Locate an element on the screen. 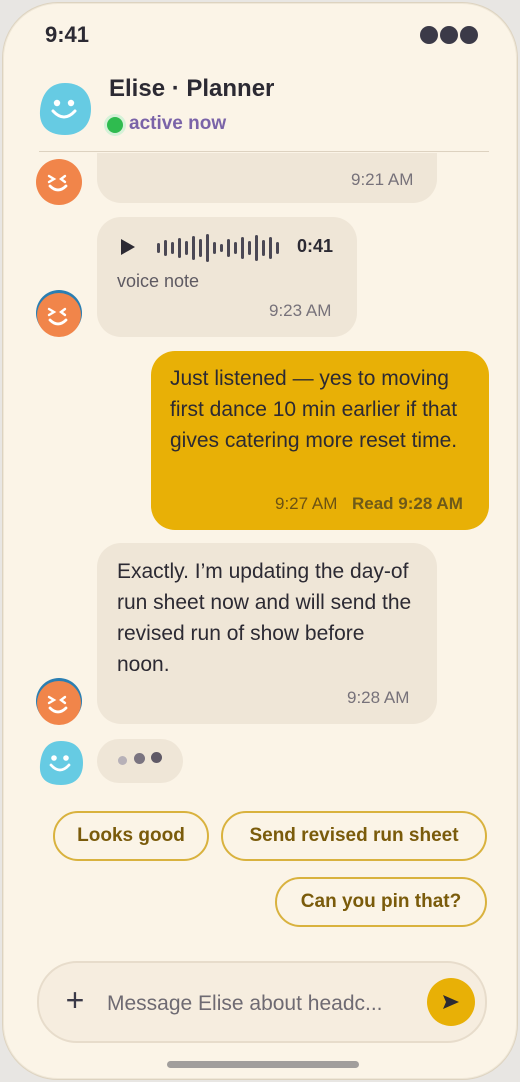 The width and height of the screenshot is (520, 1082). play-icon is located at coordinates (128, 247).